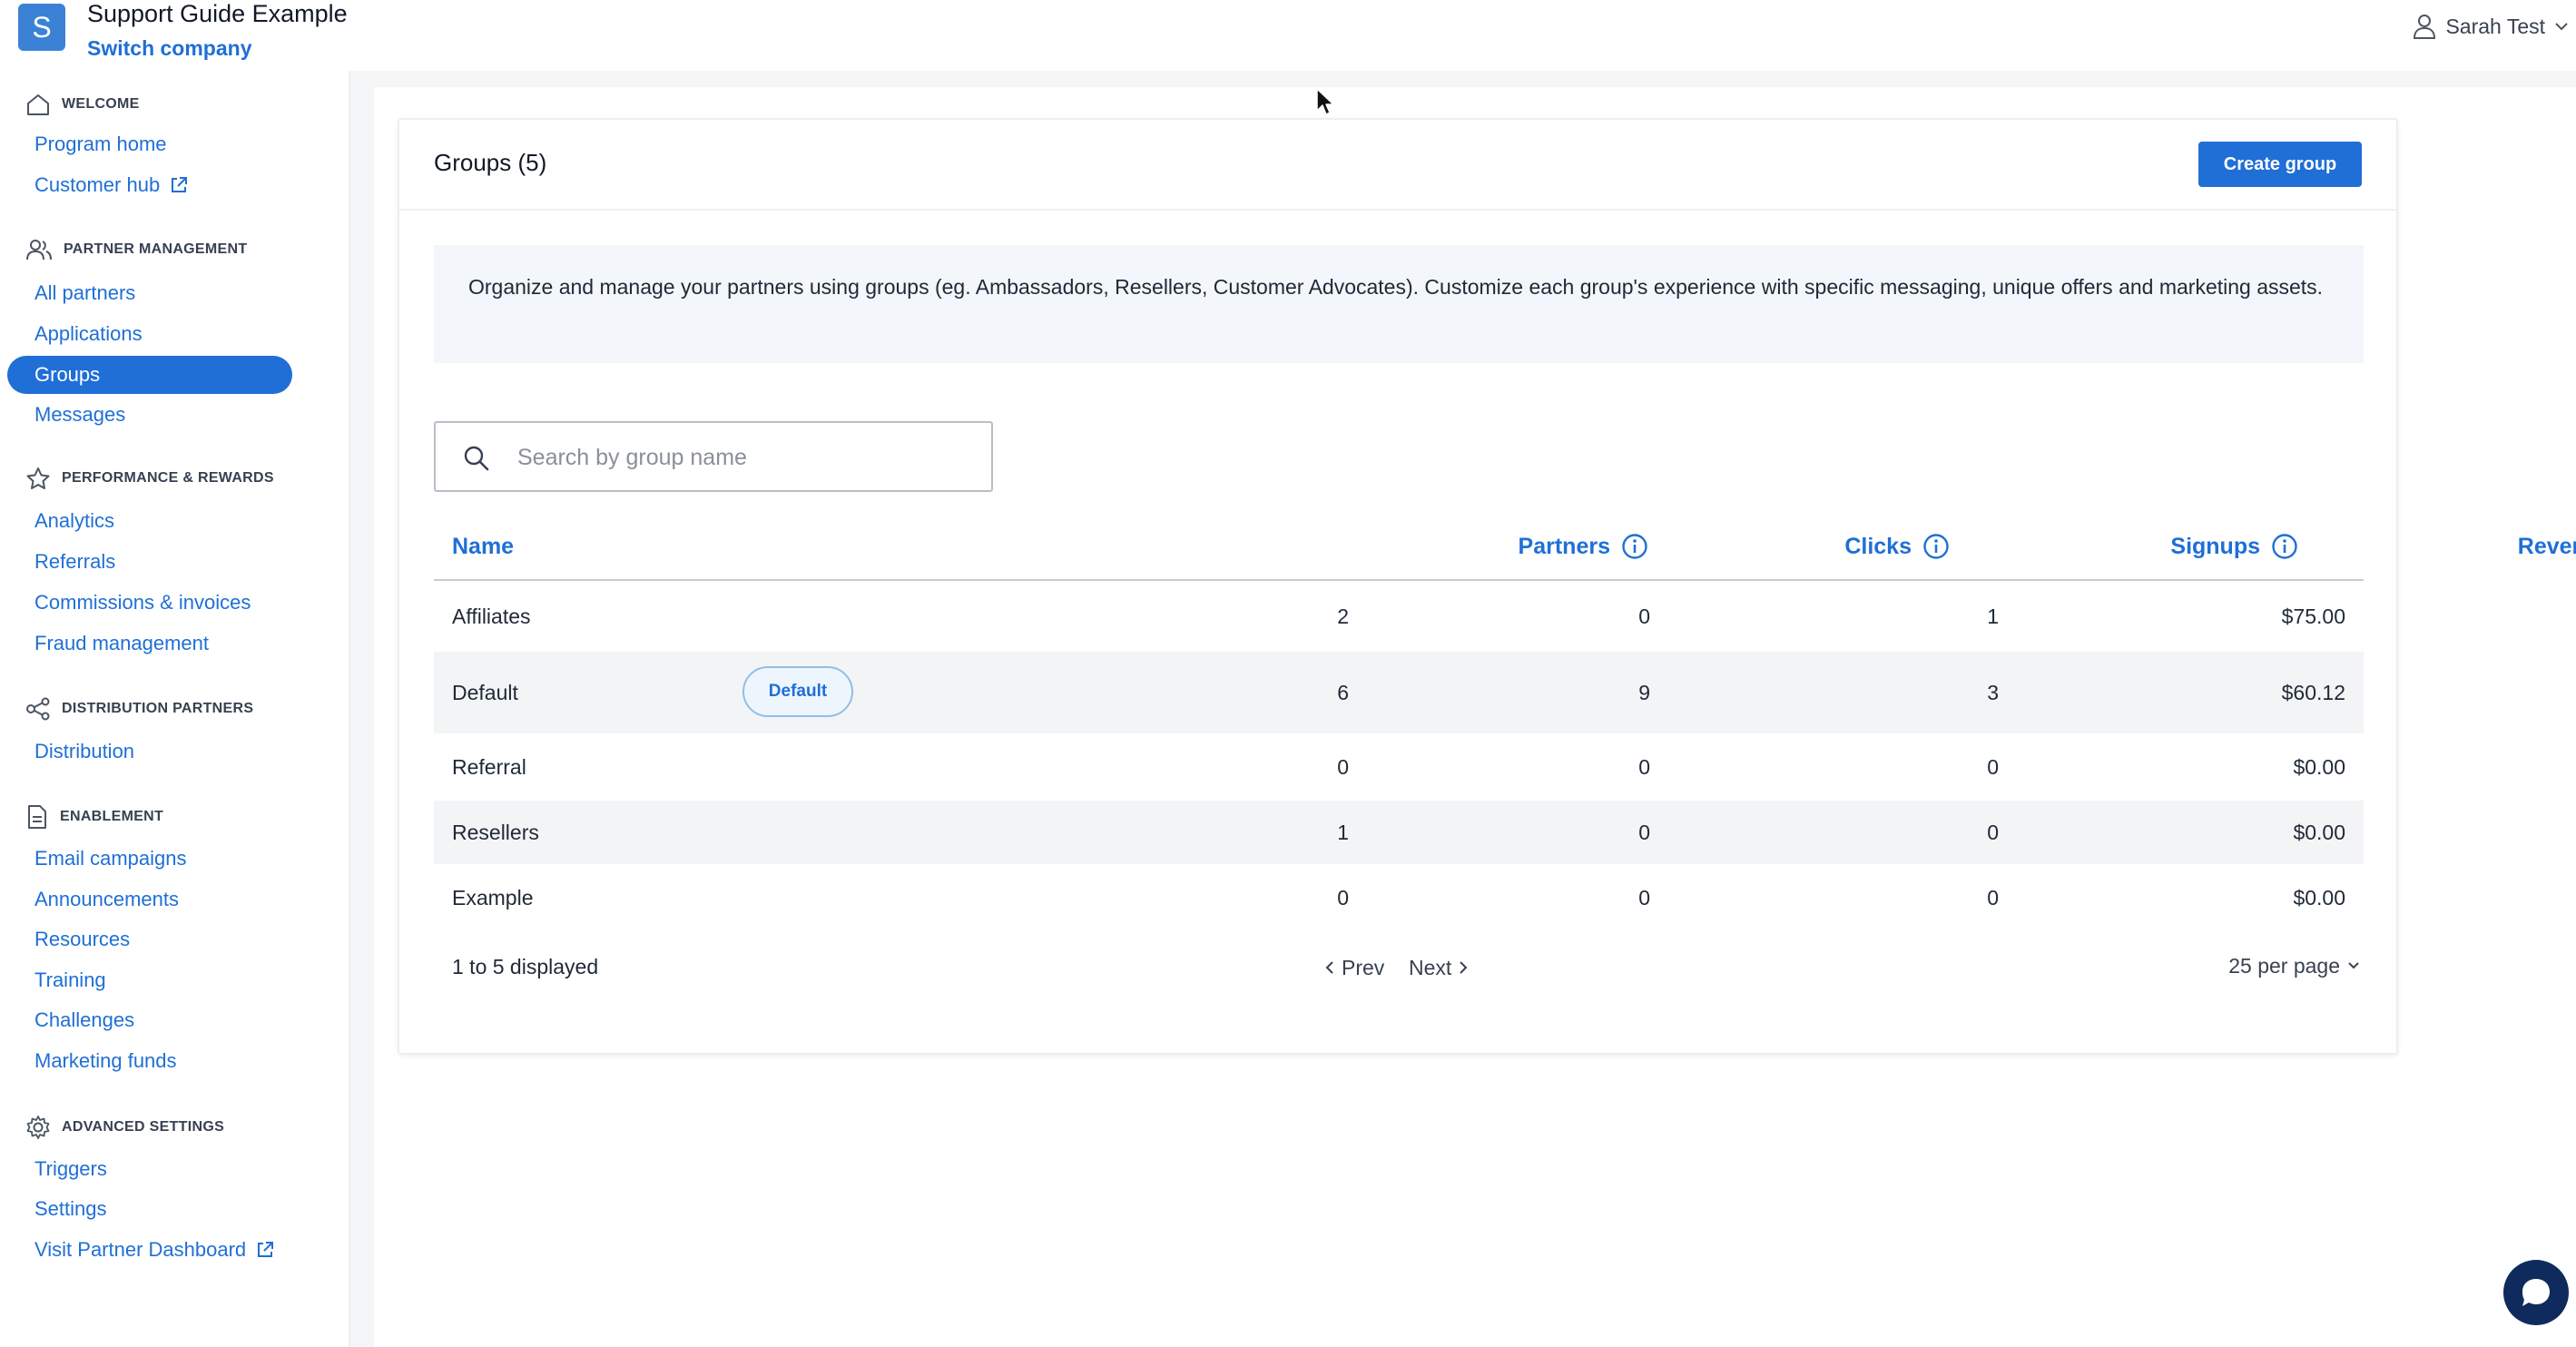 Image resolution: width=2576 pixels, height=1347 pixels. I want to click on card-header: Groups (5) Create group, so click(1397, 165).